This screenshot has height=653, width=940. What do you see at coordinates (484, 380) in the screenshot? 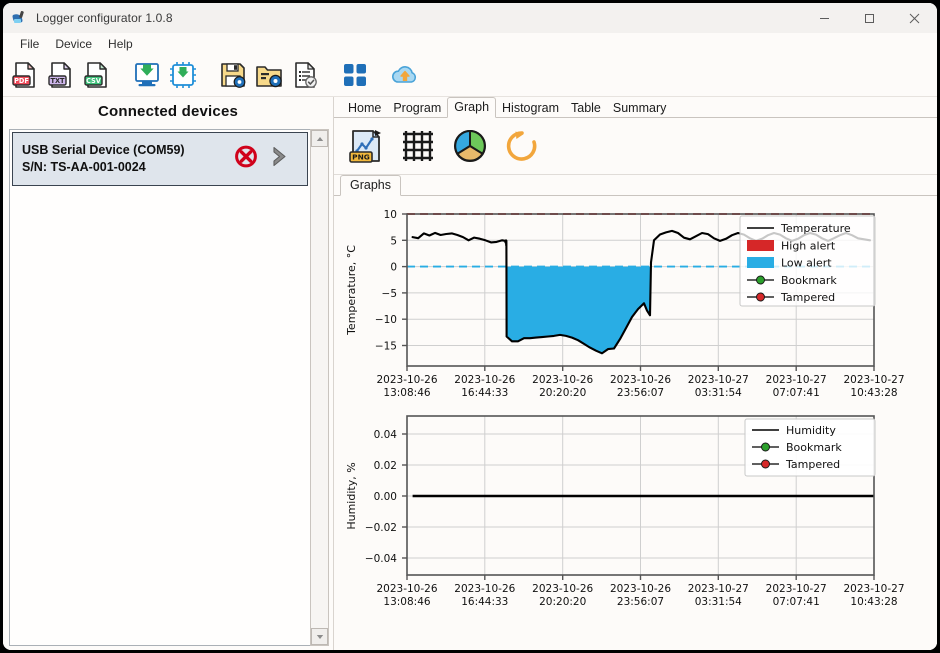
I see `temp-xtick-date-1: 2023-10-26` at bounding box center [484, 380].